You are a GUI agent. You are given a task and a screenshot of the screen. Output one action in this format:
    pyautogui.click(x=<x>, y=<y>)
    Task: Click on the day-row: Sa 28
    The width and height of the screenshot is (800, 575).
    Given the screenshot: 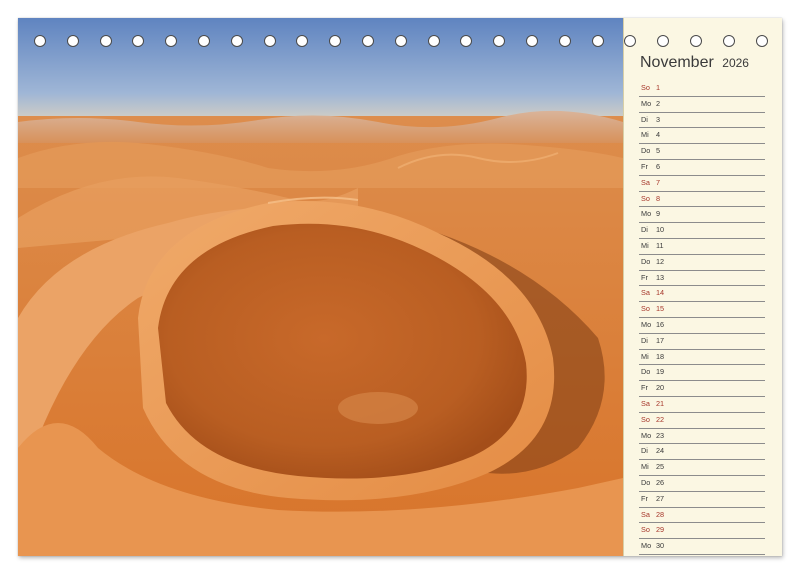 What is the action you would take?
    pyautogui.click(x=702, y=516)
    